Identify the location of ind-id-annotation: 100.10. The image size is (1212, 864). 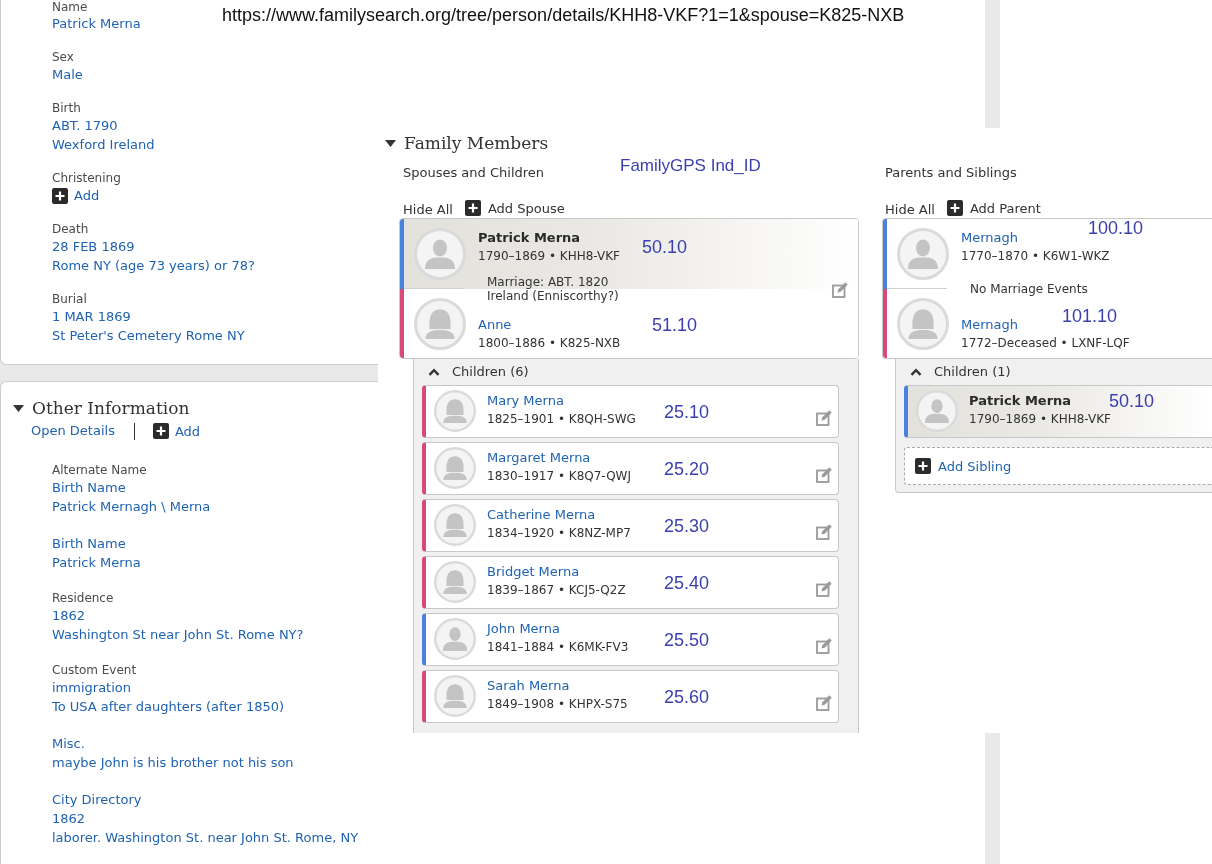
(1116, 228).